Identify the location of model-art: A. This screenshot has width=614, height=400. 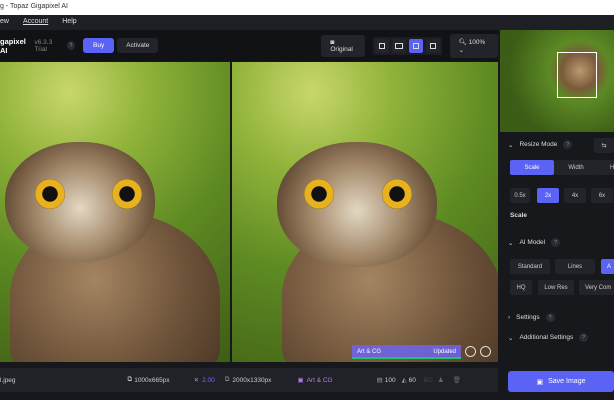
(607, 266).